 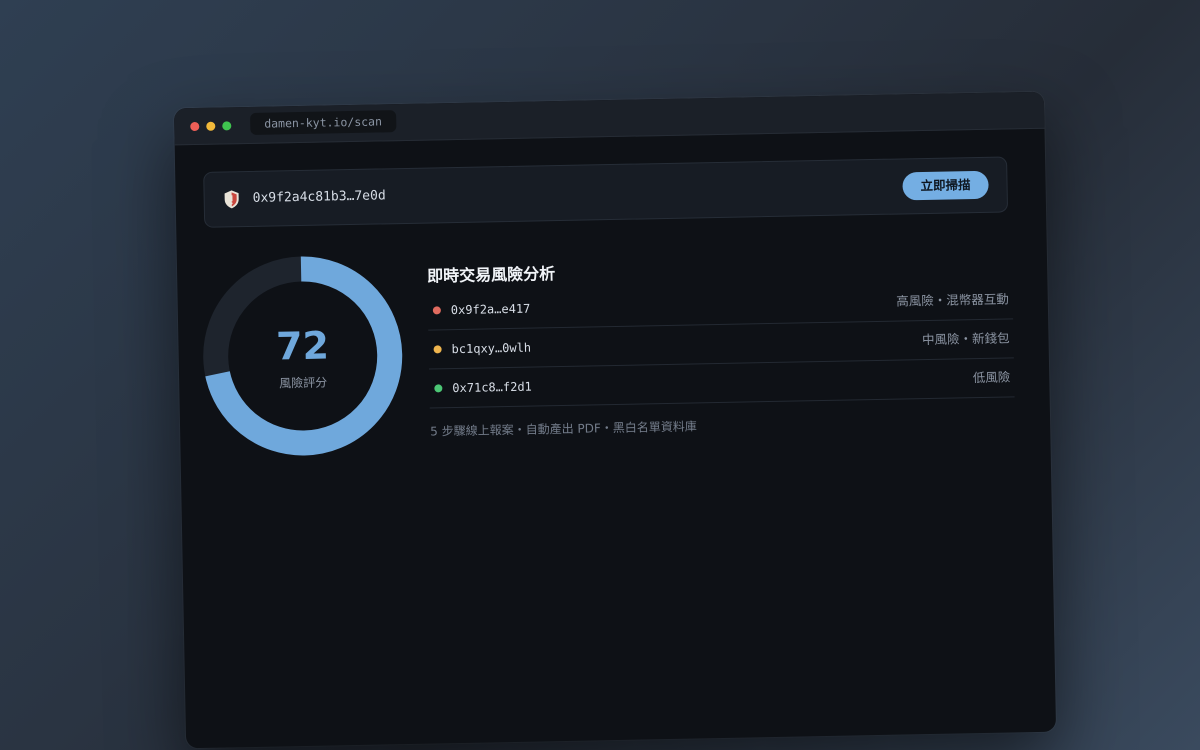 What do you see at coordinates (965, 339) in the screenshot?
I see `risk-tag: 中風險・新錢包` at bounding box center [965, 339].